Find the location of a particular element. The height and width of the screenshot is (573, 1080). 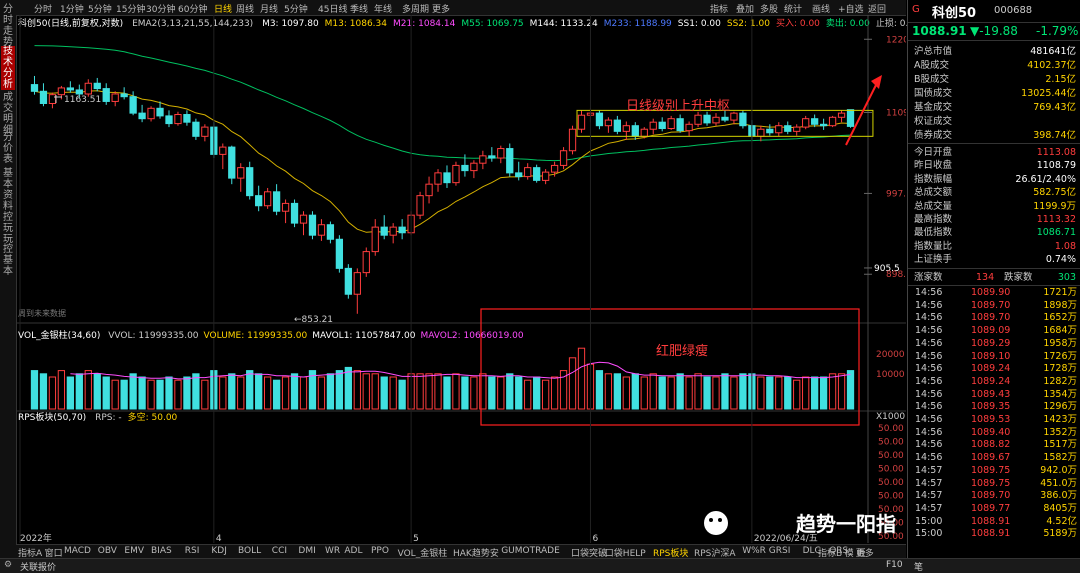

indicator-tab-9: CCI is located at coordinates (279, 551).